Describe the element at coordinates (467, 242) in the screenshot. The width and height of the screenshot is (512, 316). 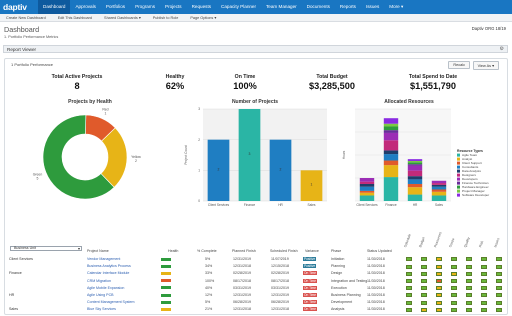
I see `rotated-column-header: Quality` at that location.